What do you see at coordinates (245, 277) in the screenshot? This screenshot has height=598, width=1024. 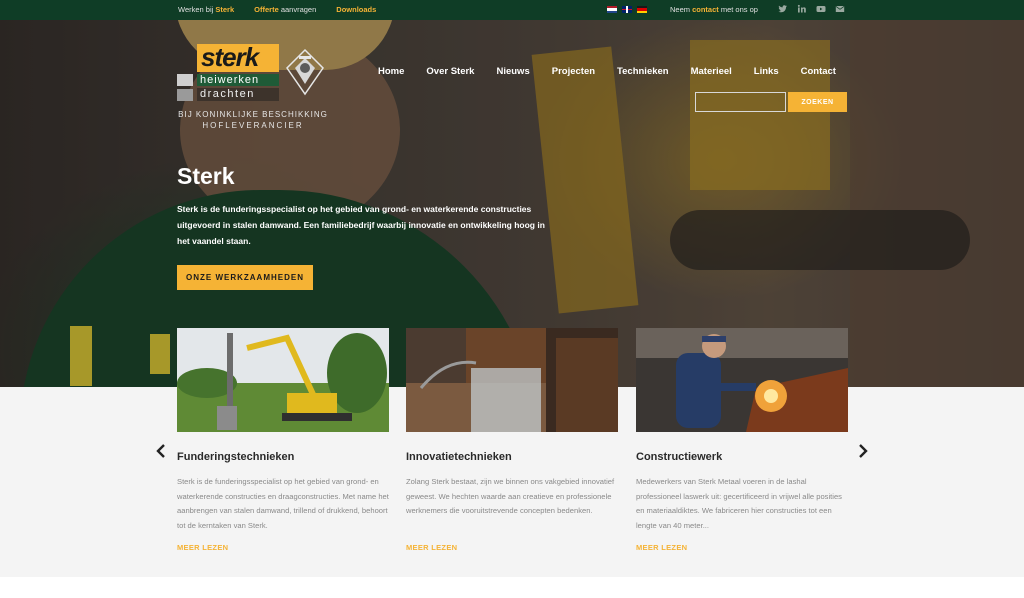 I see `onze-werkzaamheden-button: ONZE WERKZAAMHEDEN` at bounding box center [245, 277].